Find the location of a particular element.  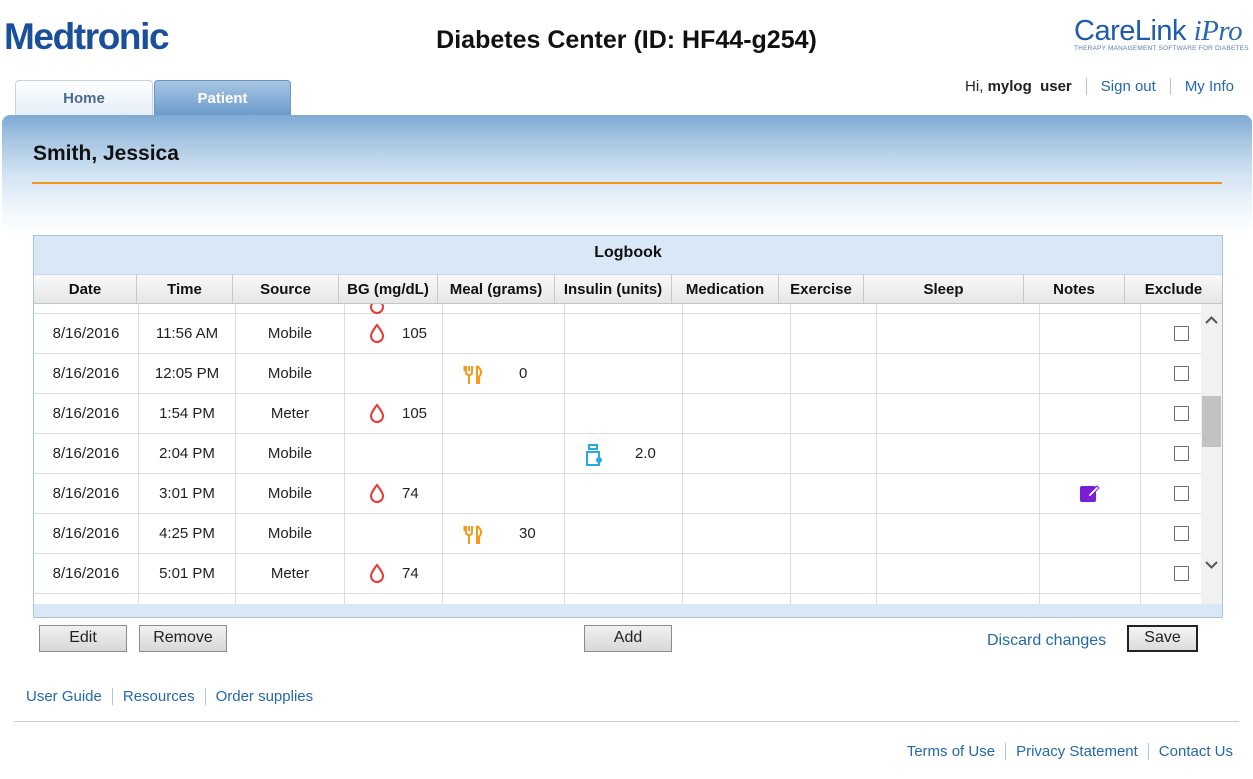

column-header: Time is located at coordinates (185, 289).